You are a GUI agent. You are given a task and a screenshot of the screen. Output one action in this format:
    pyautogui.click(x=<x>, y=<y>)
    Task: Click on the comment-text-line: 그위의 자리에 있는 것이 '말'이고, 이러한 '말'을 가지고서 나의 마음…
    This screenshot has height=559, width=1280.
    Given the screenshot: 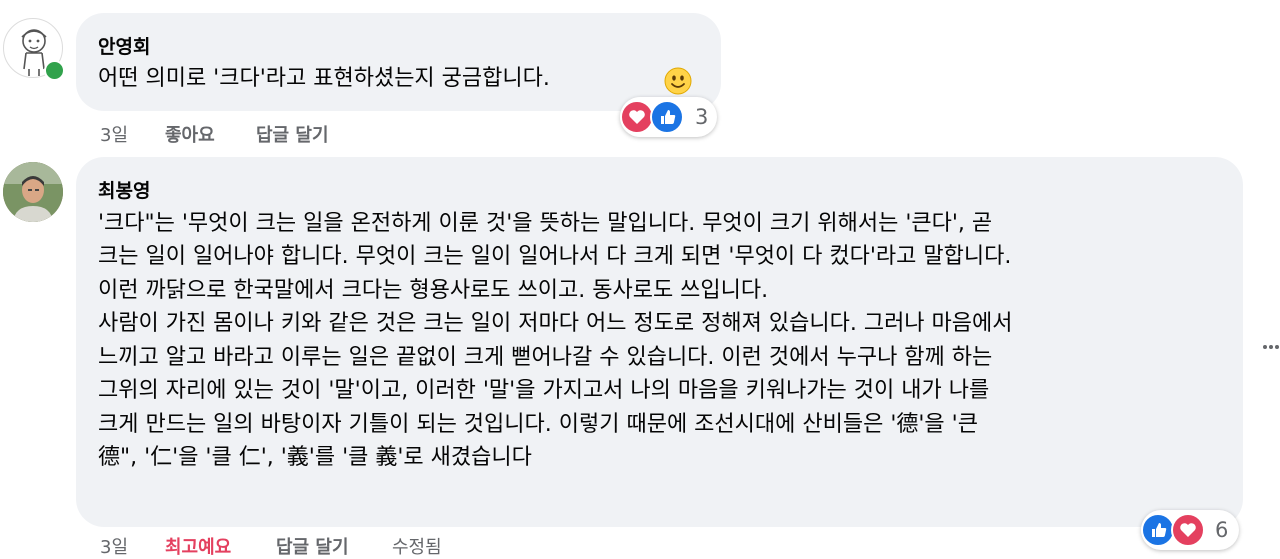 What is the action you would take?
    pyautogui.click(x=544, y=390)
    